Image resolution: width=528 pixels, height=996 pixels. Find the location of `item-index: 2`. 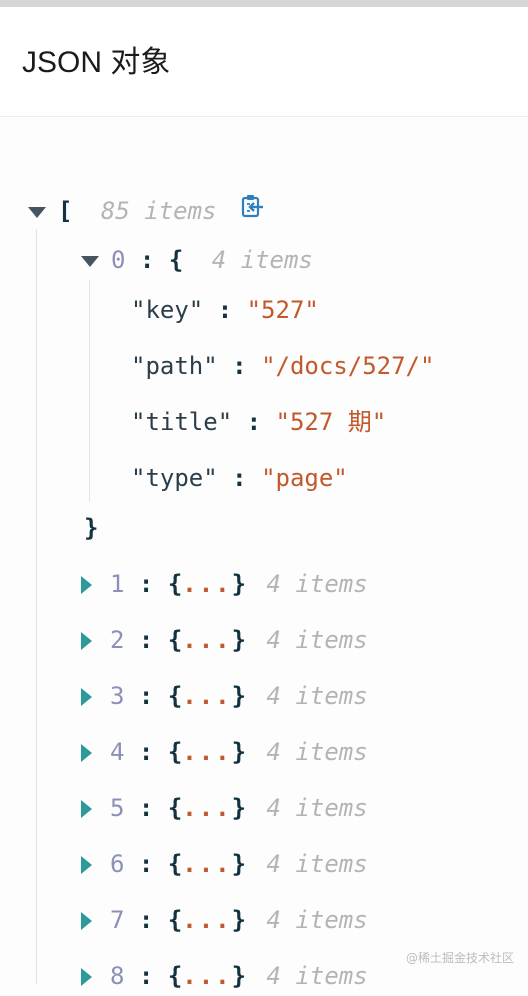

item-index: 2 is located at coordinates (117, 640).